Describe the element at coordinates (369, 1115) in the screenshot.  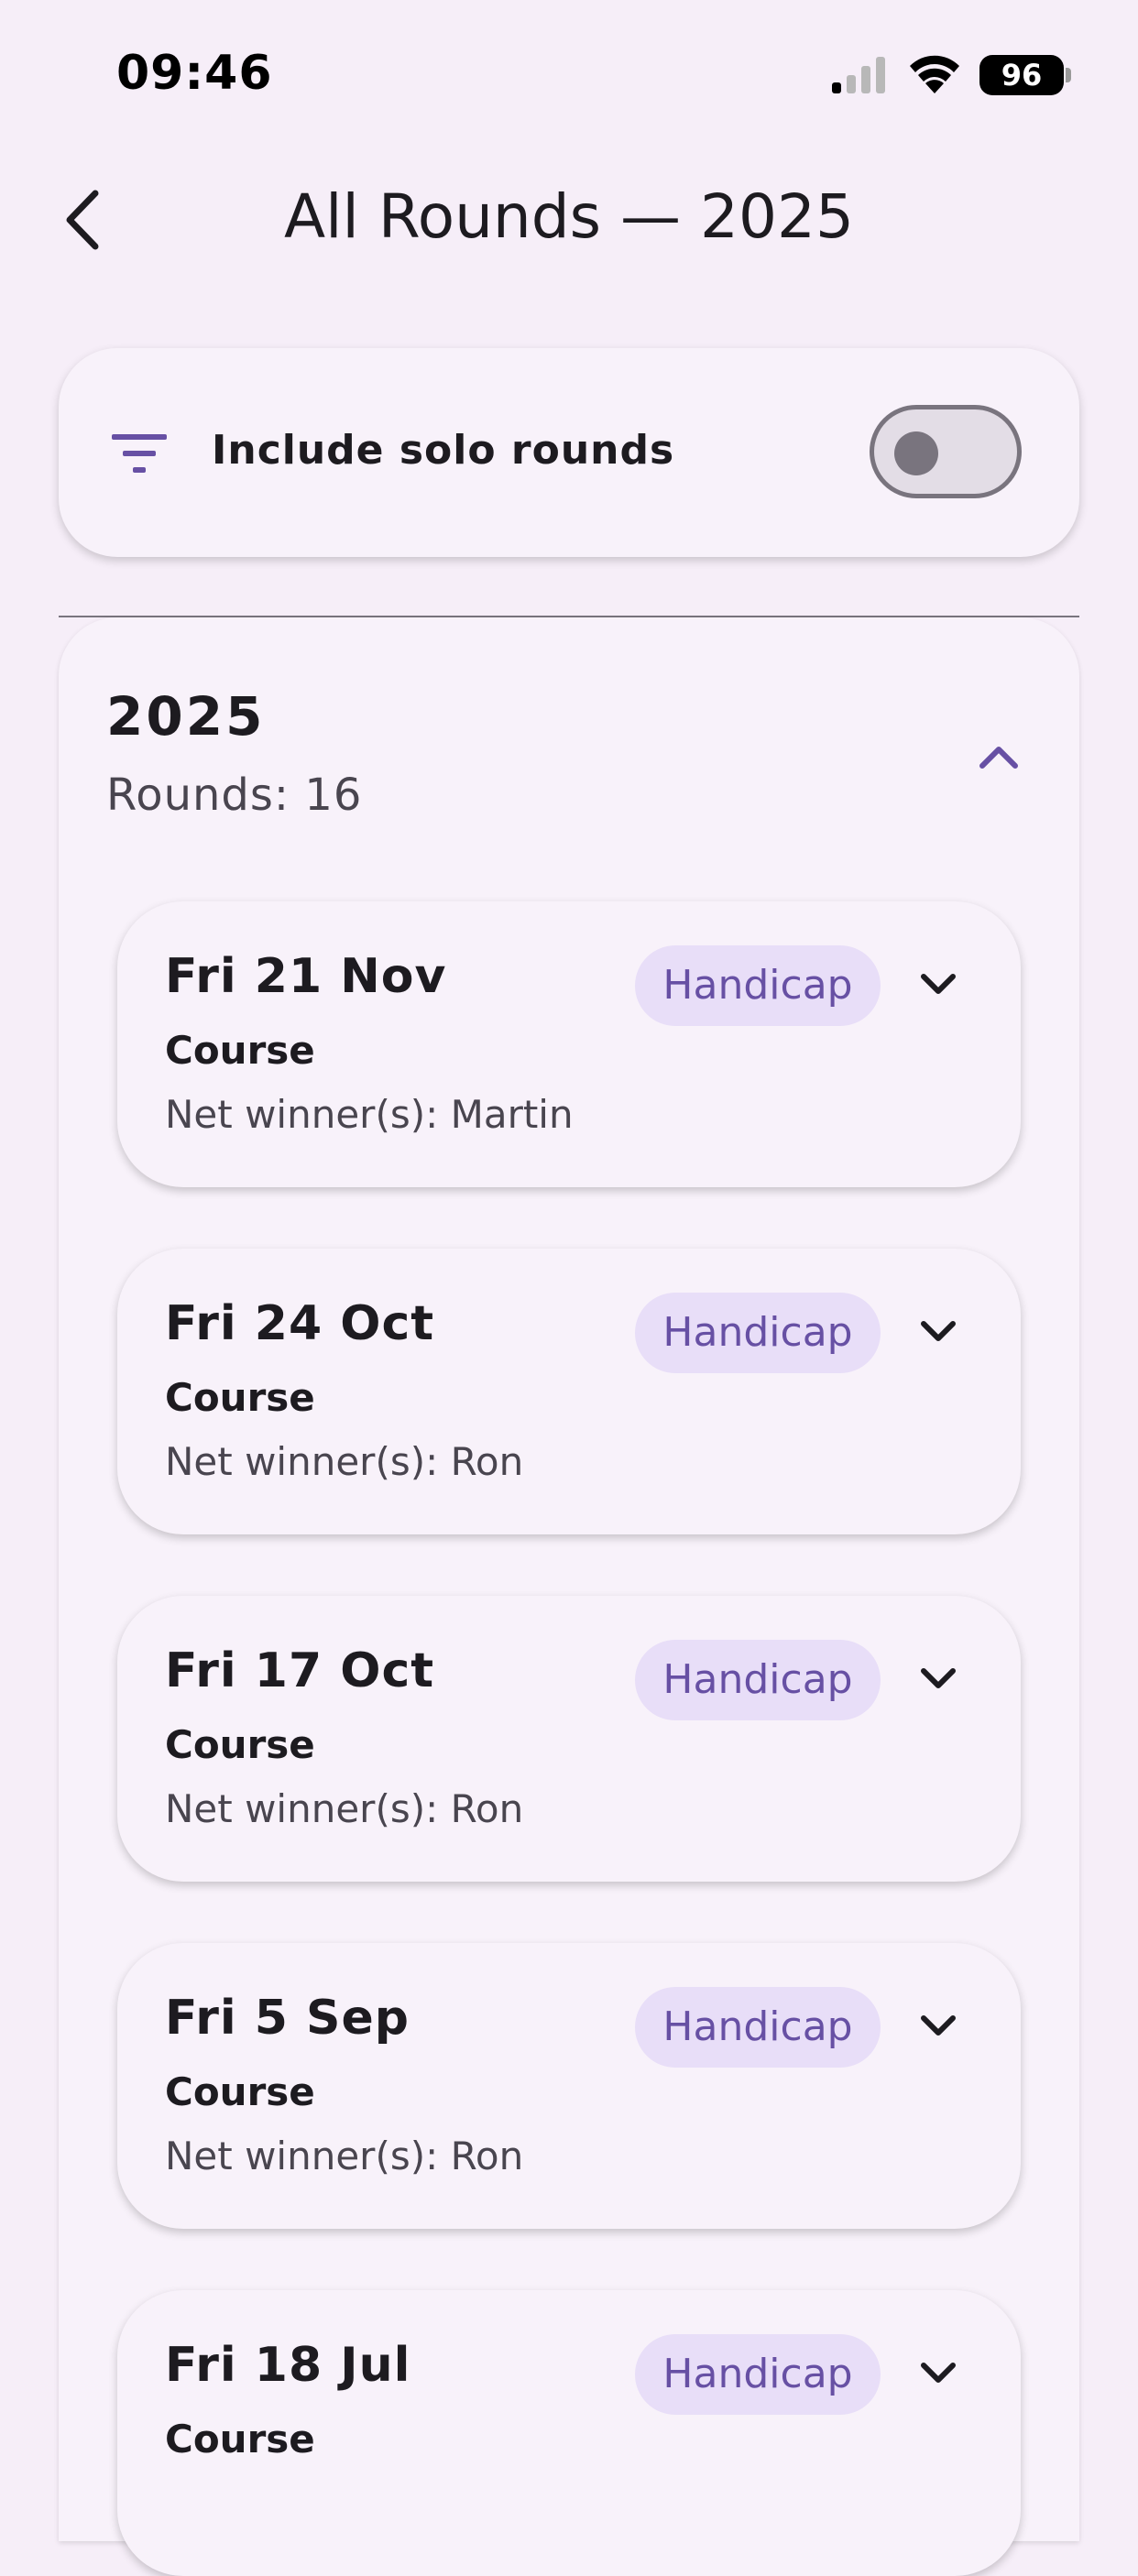
I see `round-winner: Net winner(s): Martin` at that location.